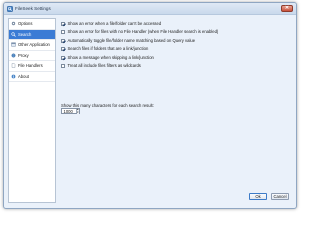 Image resolution: width=320 pixels, height=240 pixels. Describe the element at coordinates (32, 77) in the screenshot. I see `sidebar-item-about: About` at that location.